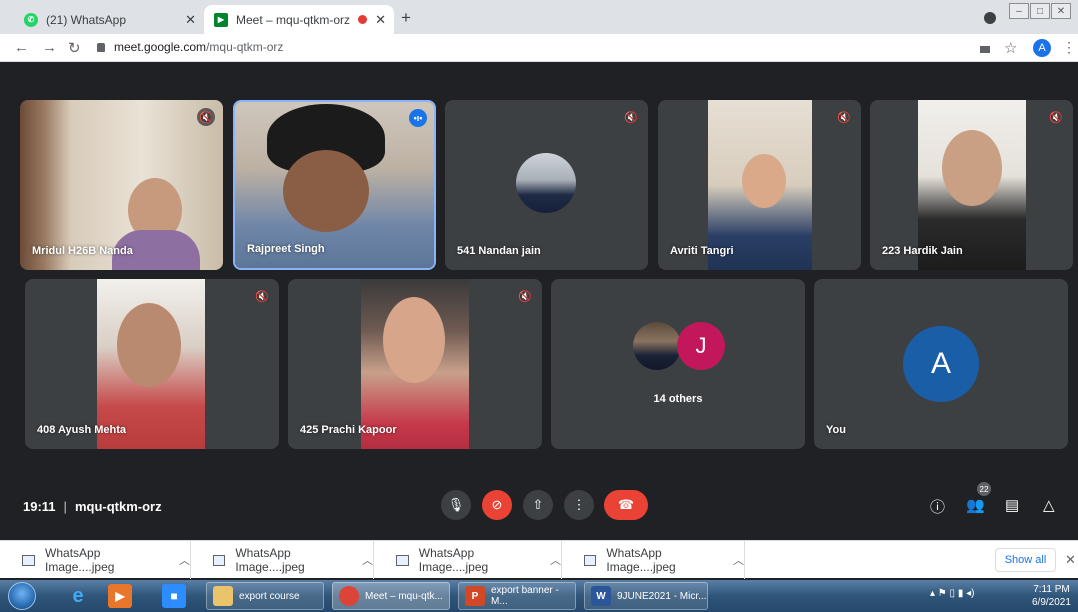 The width and height of the screenshot is (1078, 612). What do you see at coordinates (22, 596) in the screenshot?
I see `start-button` at bounding box center [22, 596].